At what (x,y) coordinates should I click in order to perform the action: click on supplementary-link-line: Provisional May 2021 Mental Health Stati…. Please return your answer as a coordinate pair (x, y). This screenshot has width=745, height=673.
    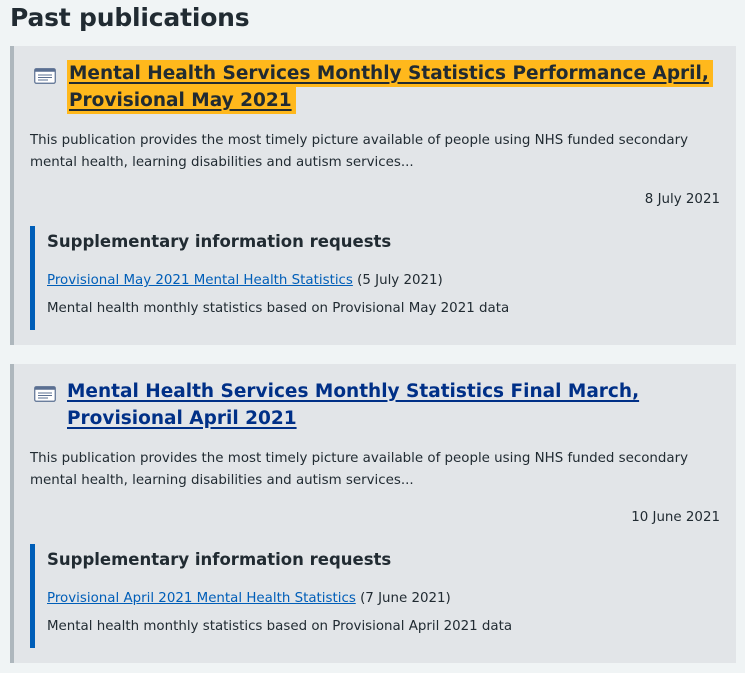
    Looking at the image, I should click on (245, 281).